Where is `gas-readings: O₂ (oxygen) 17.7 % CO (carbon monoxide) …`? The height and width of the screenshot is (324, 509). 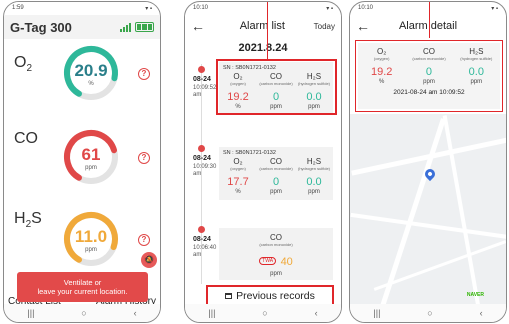 gas-readings: O₂ (oxygen) 17.7 % CO (carbon monoxide) … is located at coordinates (276, 176).